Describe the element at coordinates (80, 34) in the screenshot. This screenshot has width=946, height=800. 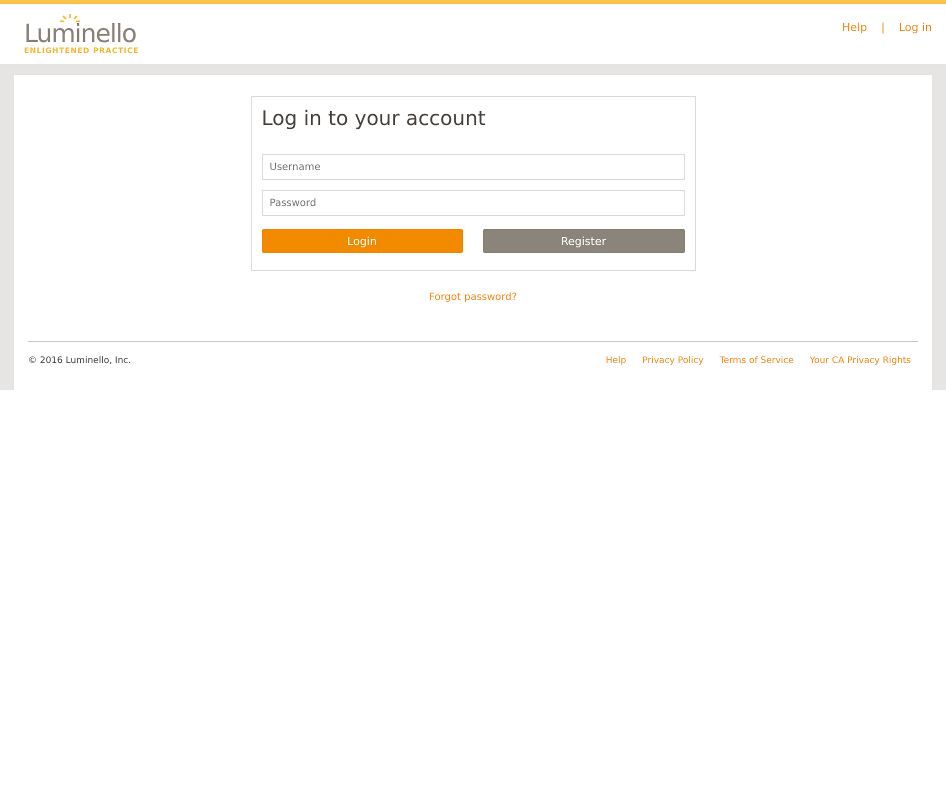
I see `logo-name: Luminello` at that location.